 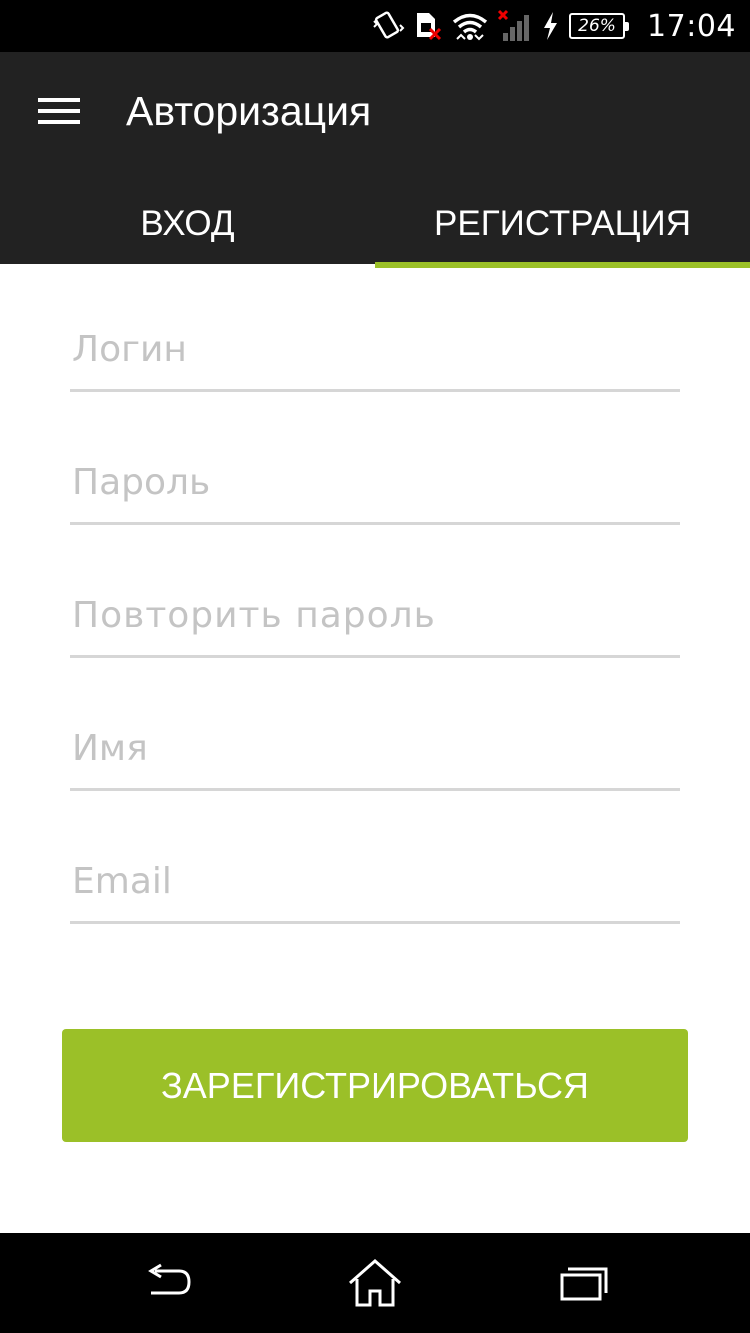 I want to click on recent-apps-icon, so click(x=584, y=1283).